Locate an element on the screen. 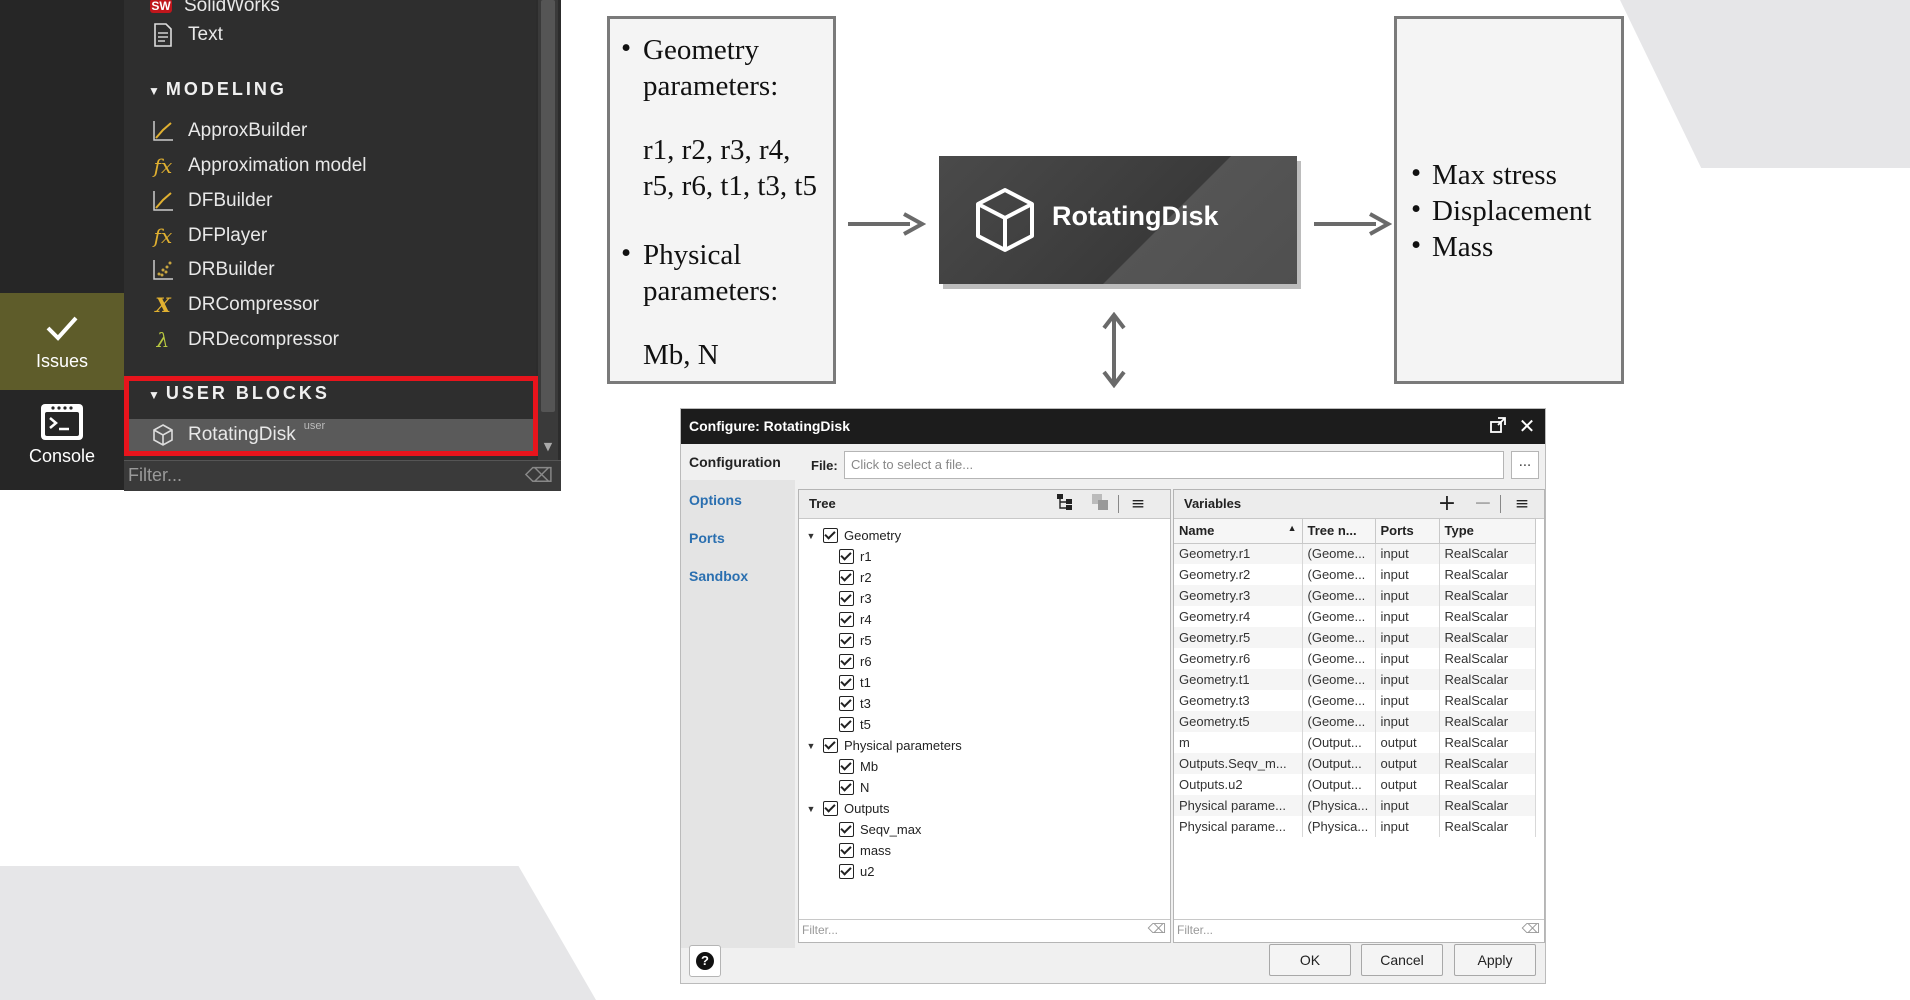  column-header-ports: Ports is located at coordinates (1407, 531).